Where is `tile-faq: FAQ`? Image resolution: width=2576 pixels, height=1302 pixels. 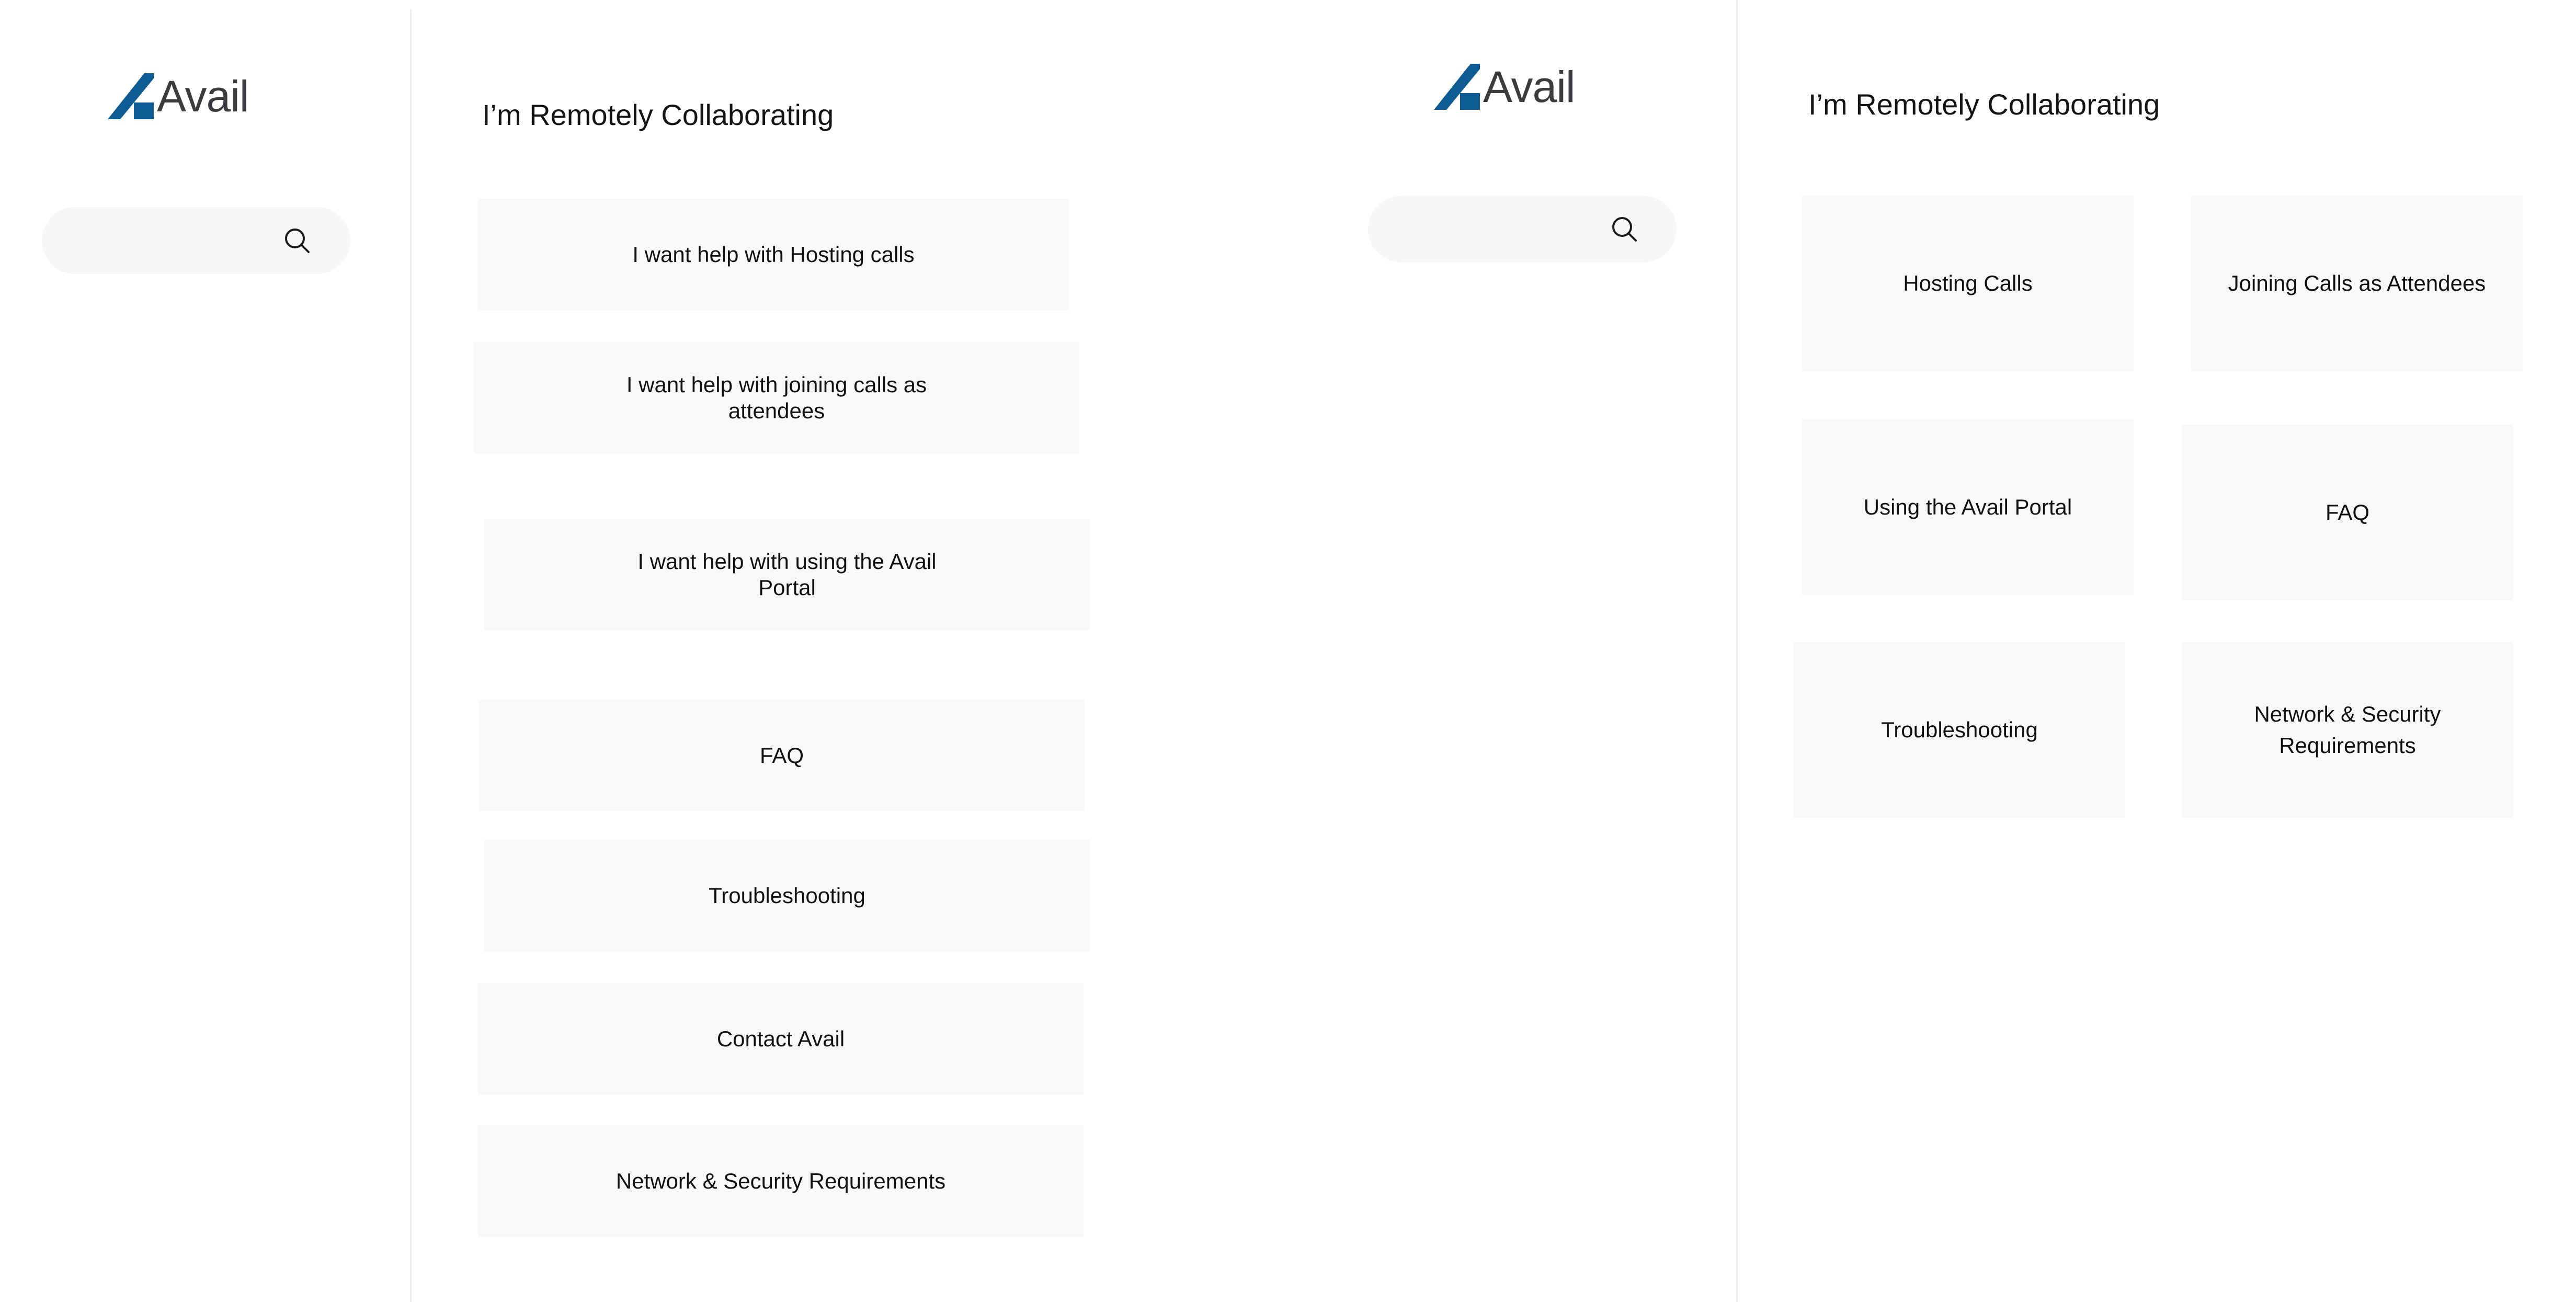
tile-faq: FAQ is located at coordinates (2348, 512).